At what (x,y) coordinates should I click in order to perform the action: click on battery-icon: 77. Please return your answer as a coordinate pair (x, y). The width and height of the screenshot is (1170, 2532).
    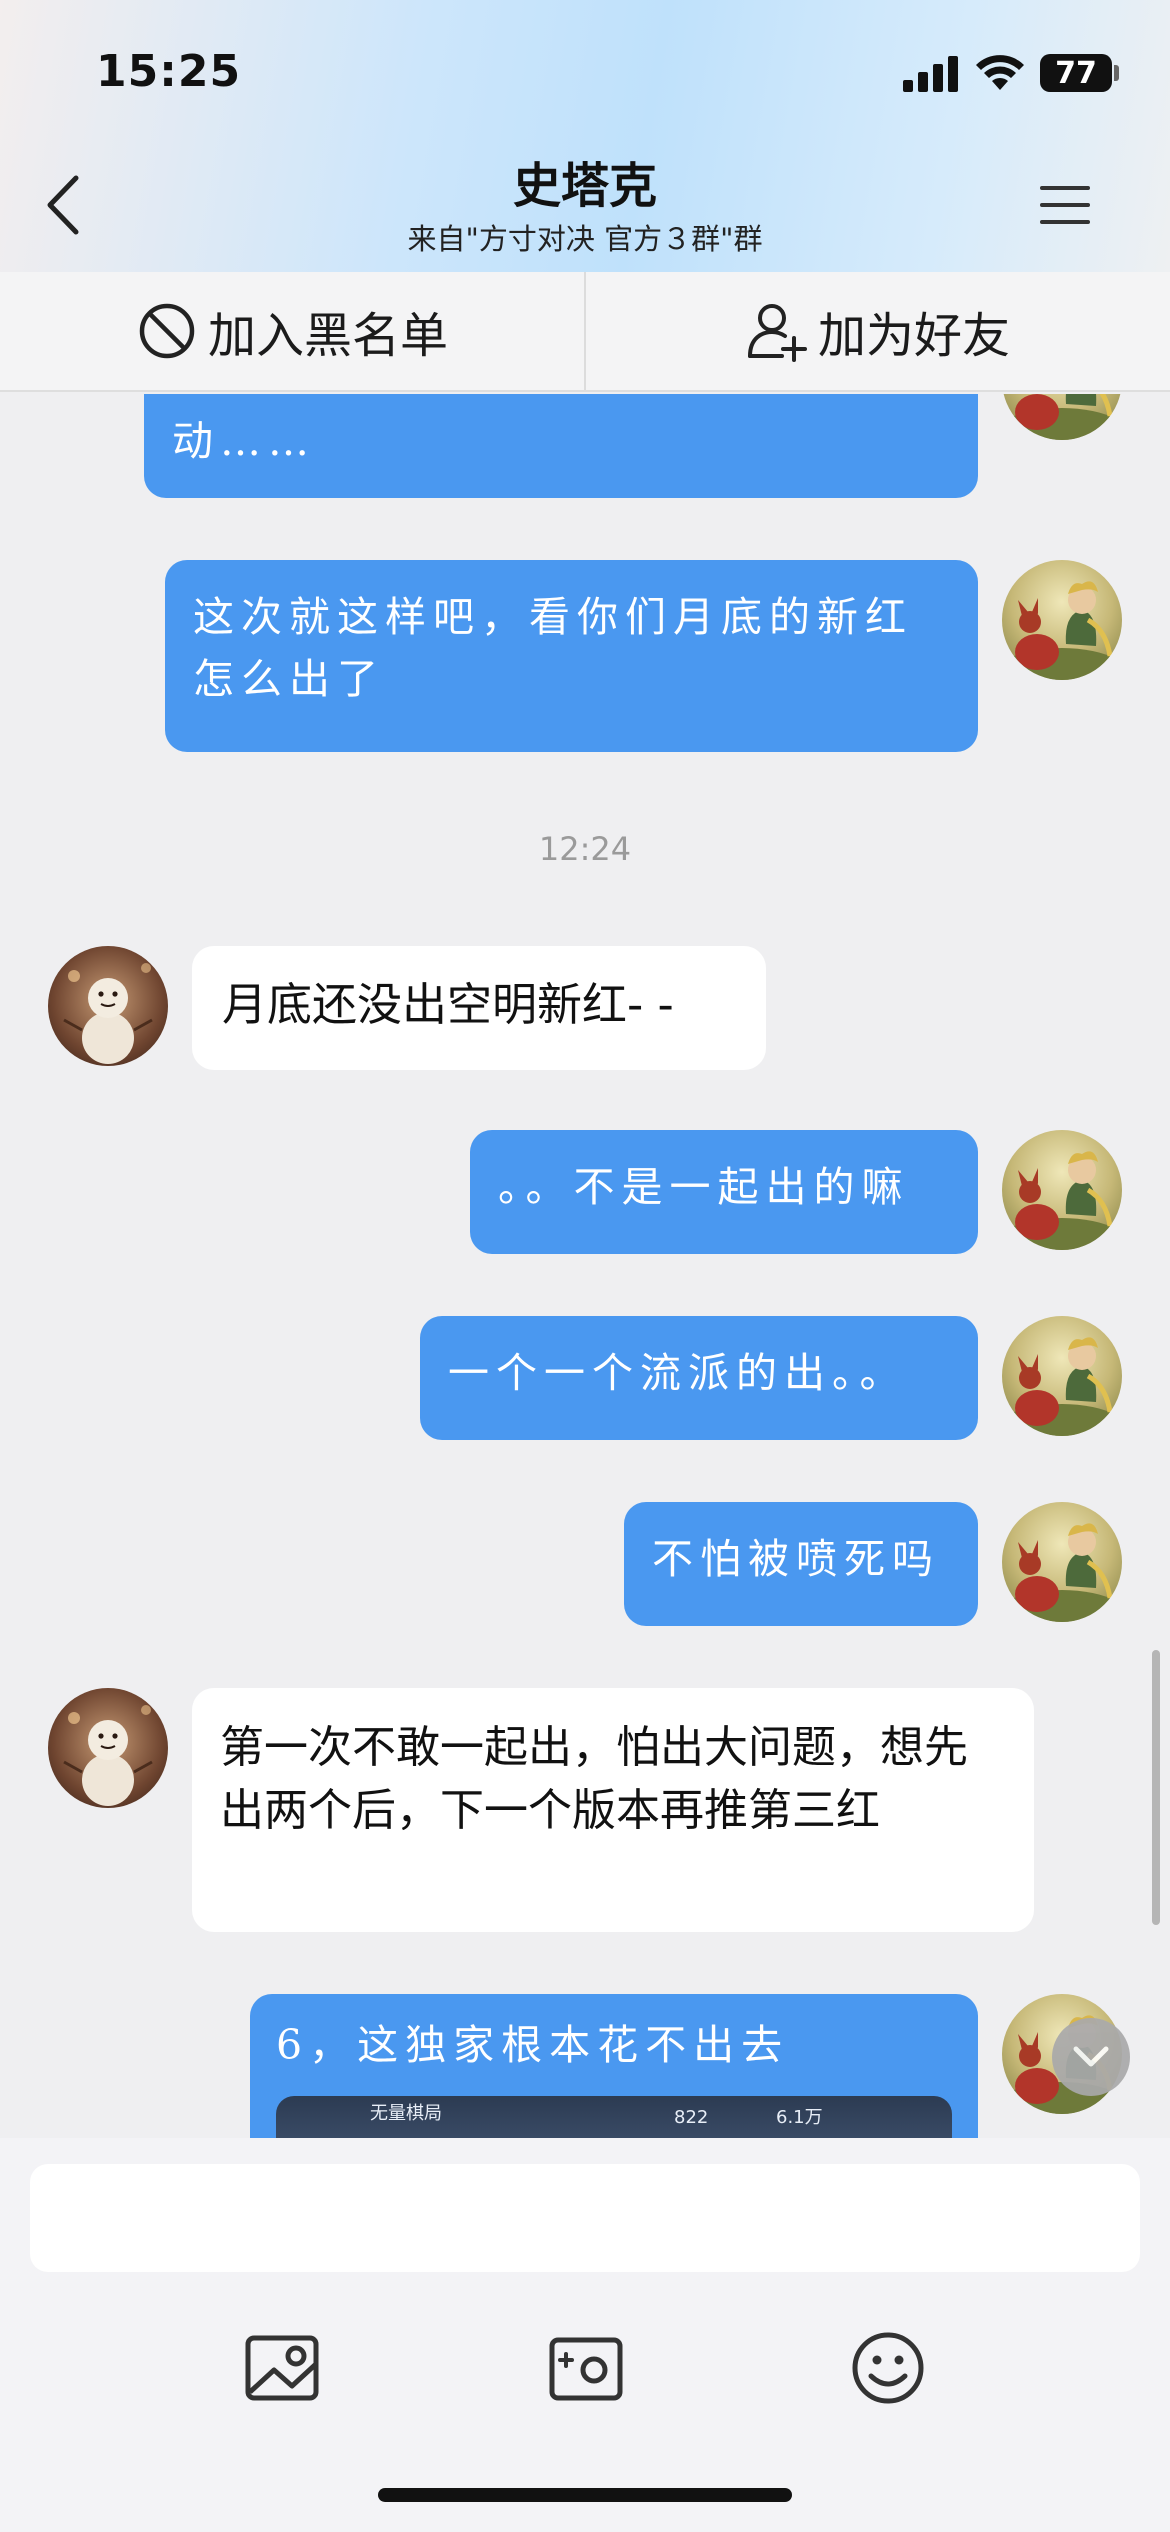
    Looking at the image, I should click on (1076, 73).